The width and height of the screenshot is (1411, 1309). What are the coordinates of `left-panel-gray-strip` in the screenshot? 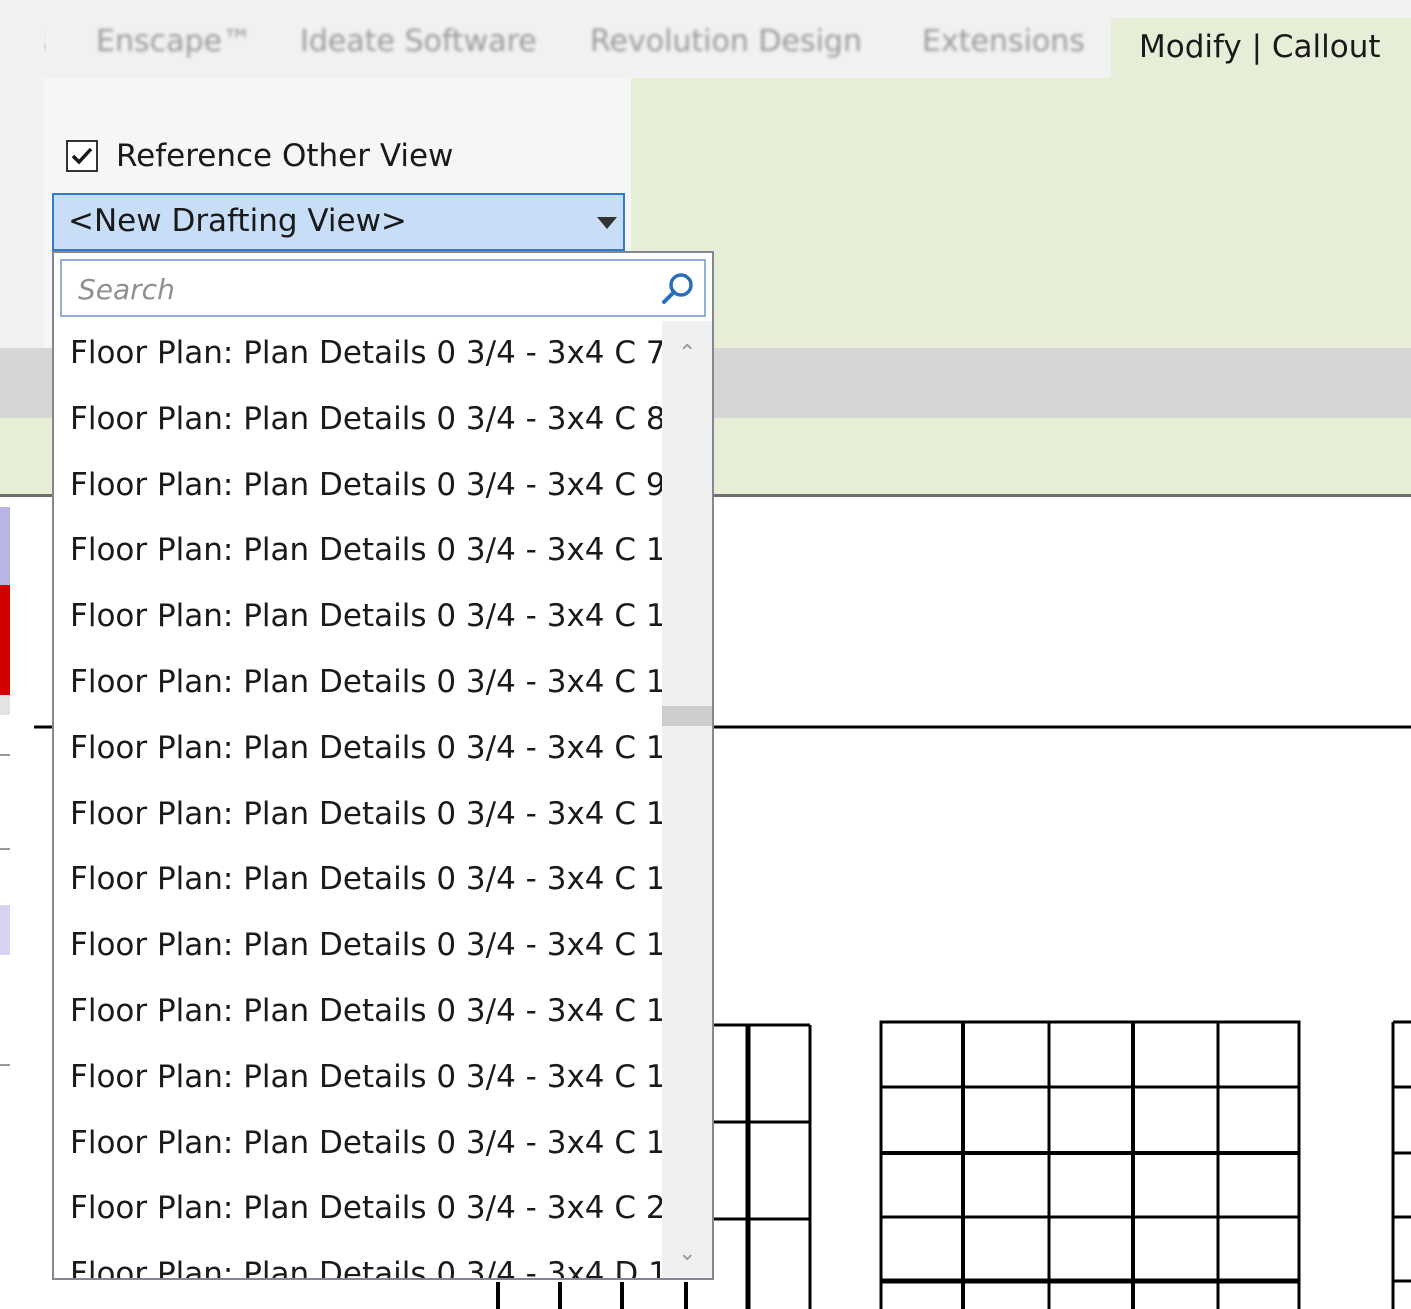 It's located at (5, 705).